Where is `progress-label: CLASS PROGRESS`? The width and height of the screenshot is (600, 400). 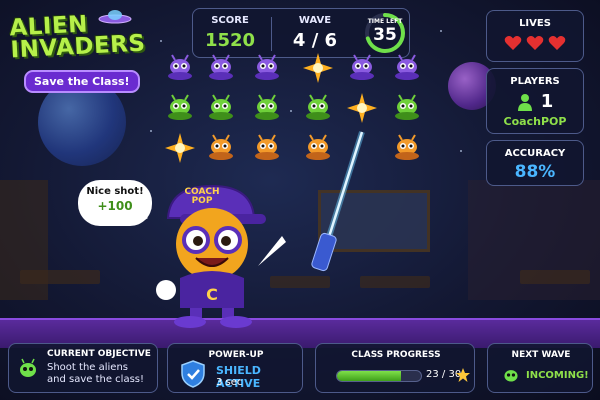 progress-label: CLASS PROGRESS is located at coordinates (396, 355).